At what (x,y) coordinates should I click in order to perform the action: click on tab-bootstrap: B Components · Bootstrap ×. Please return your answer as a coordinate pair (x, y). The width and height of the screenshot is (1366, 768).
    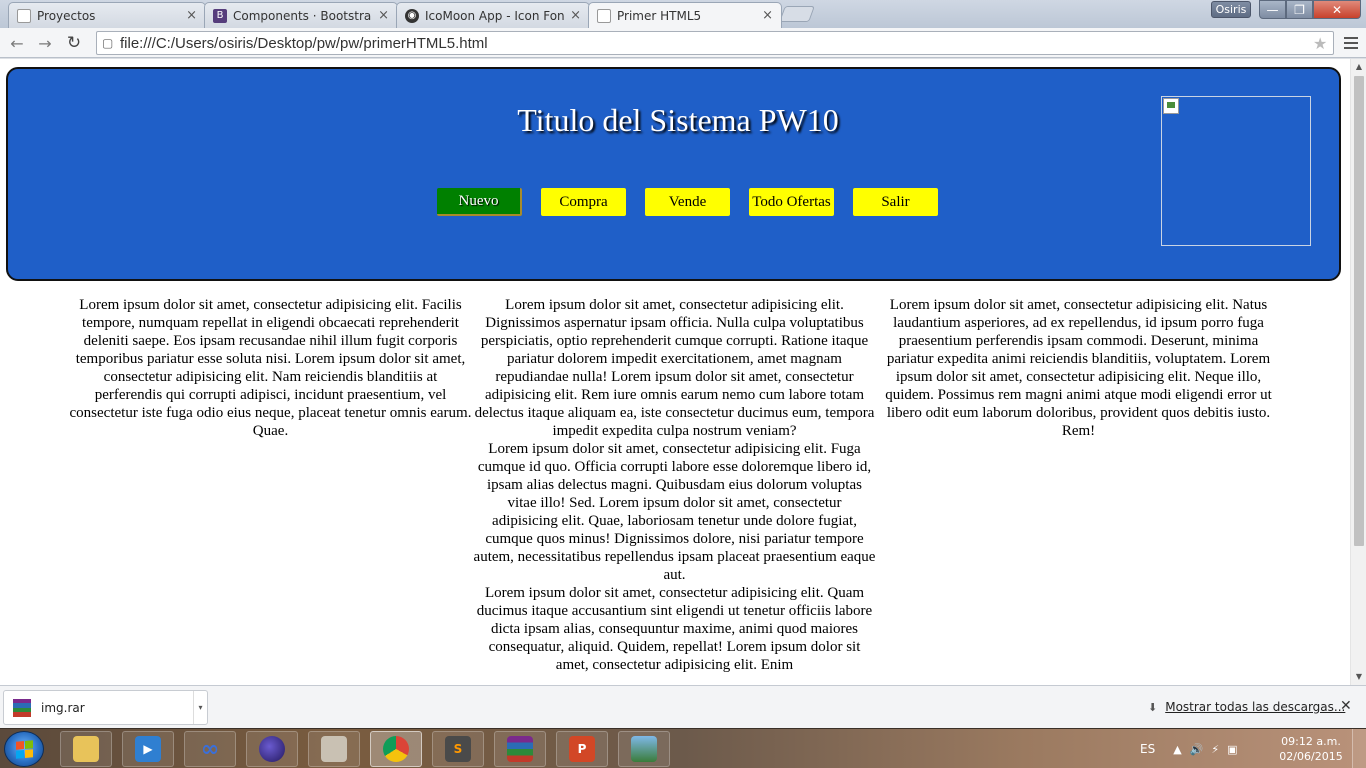
    Looking at the image, I should click on (301, 15).